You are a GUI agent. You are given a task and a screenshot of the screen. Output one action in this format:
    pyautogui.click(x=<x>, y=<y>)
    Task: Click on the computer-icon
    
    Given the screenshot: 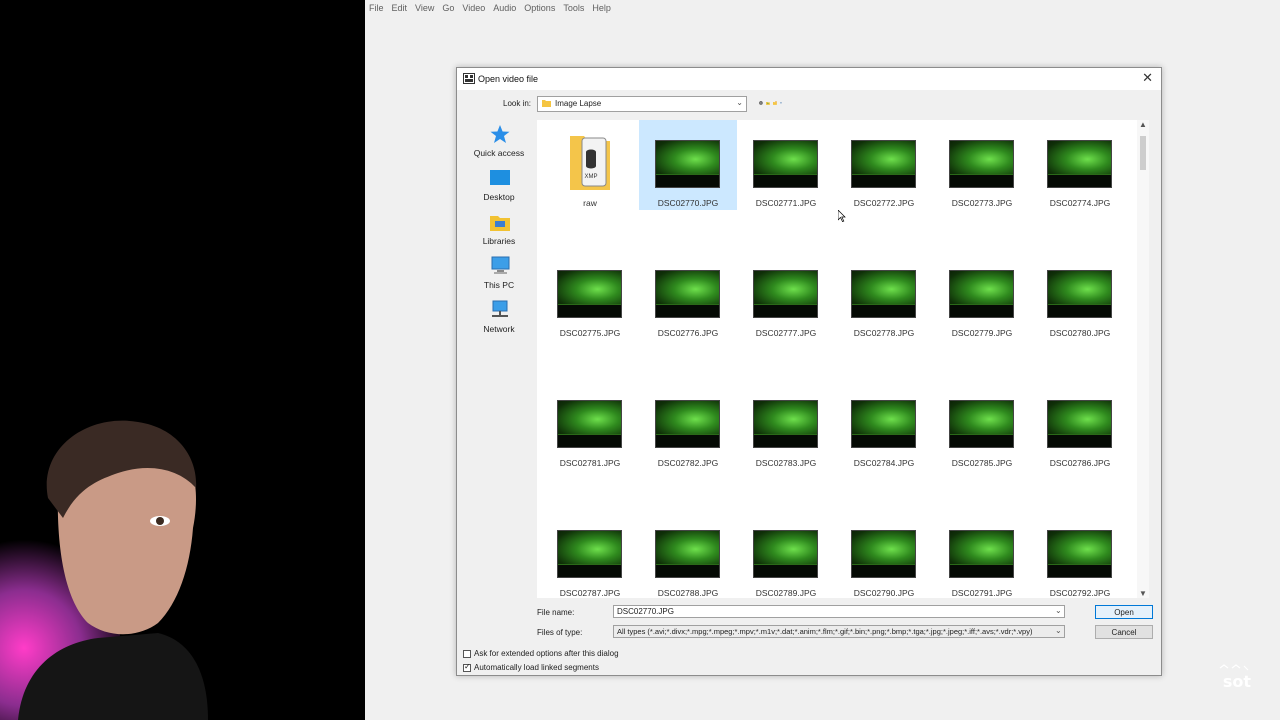 What is the action you would take?
    pyautogui.click(x=500, y=265)
    